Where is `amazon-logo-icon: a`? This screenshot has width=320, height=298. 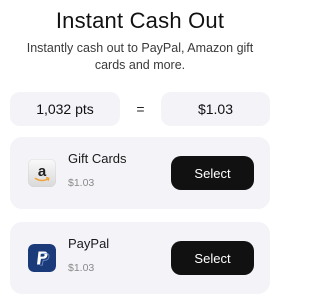 amazon-logo-icon: a is located at coordinates (42, 173).